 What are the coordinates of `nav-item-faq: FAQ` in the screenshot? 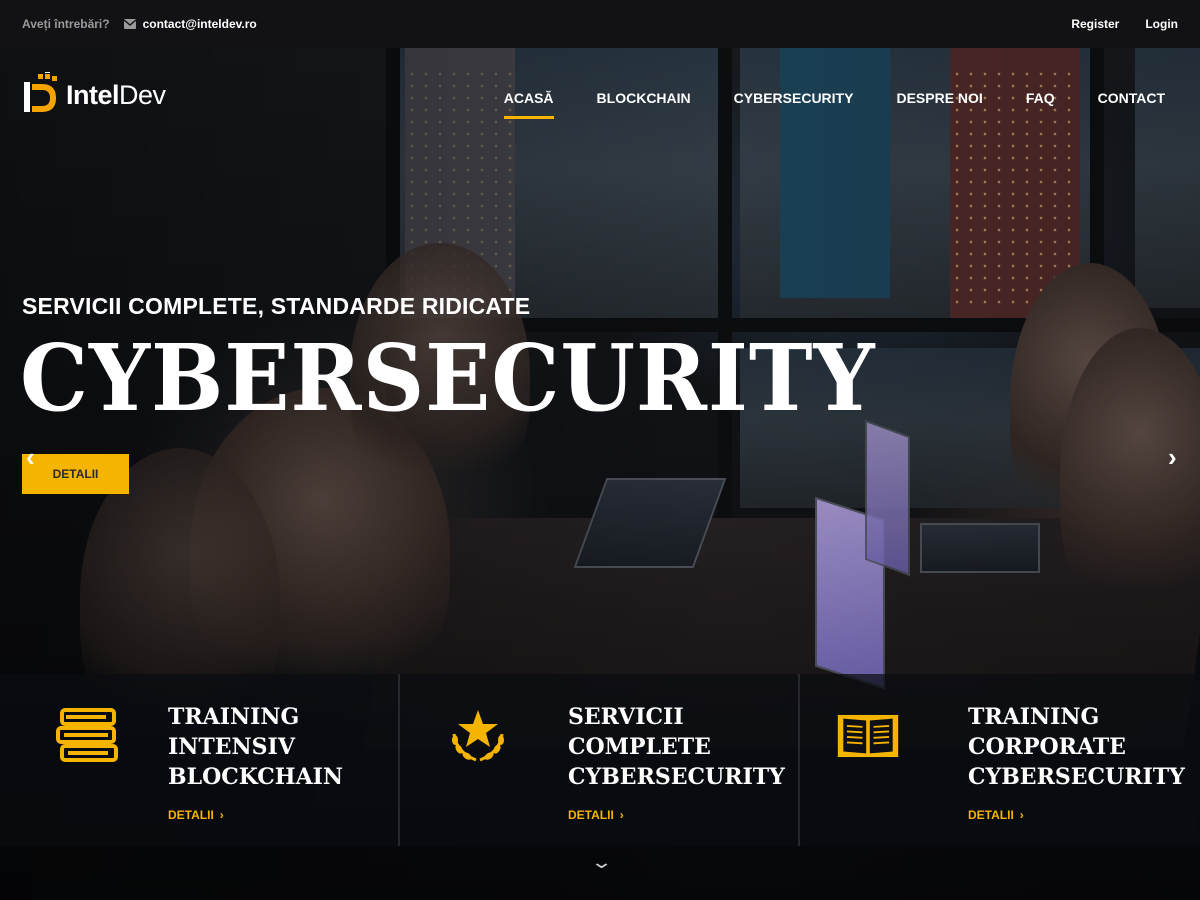 It's located at (1040, 103).